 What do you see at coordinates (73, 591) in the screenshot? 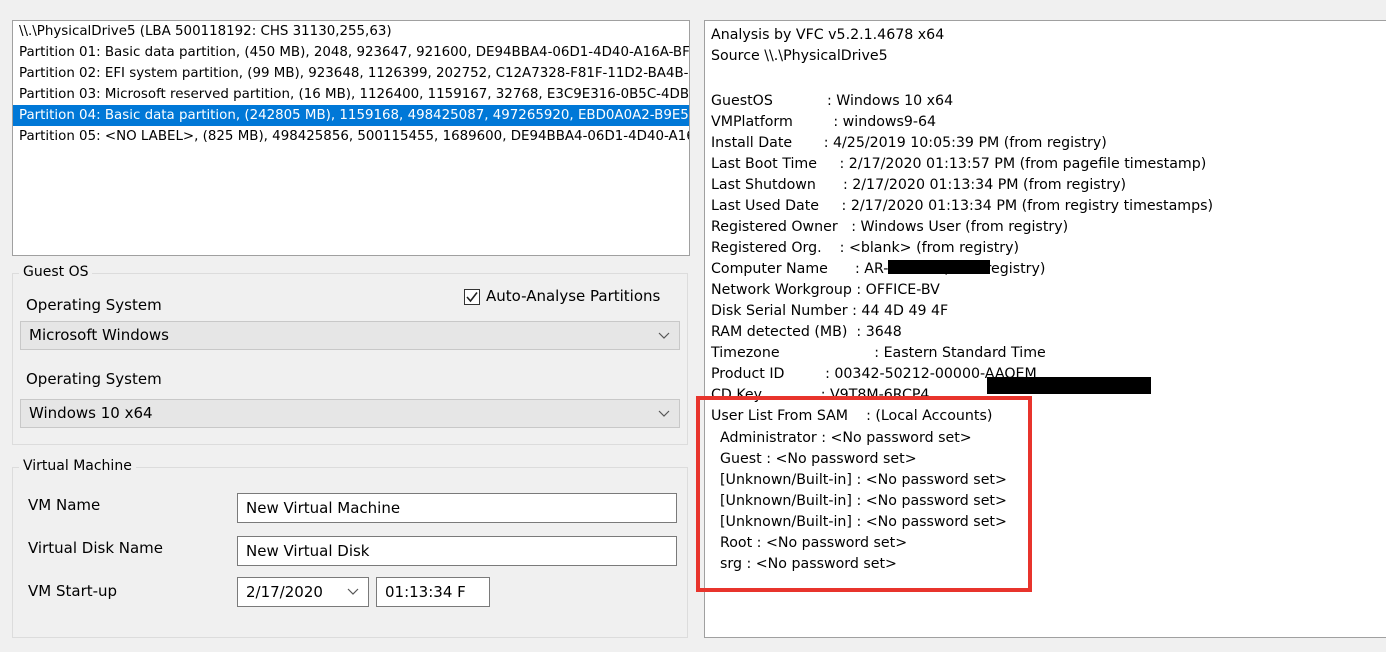
I see `vm-startup-label: VM Start-up` at bounding box center [73, 591].